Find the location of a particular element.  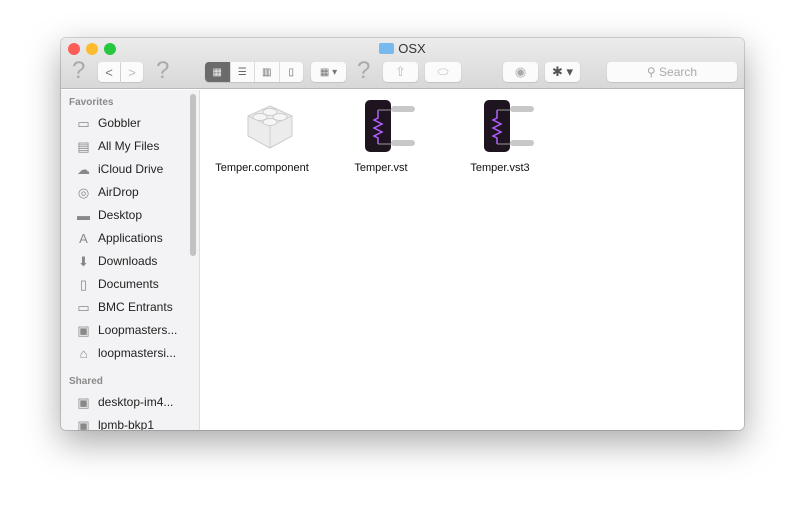

sidebar-item: ▤ All My Files is located at coordinates (117, 146).